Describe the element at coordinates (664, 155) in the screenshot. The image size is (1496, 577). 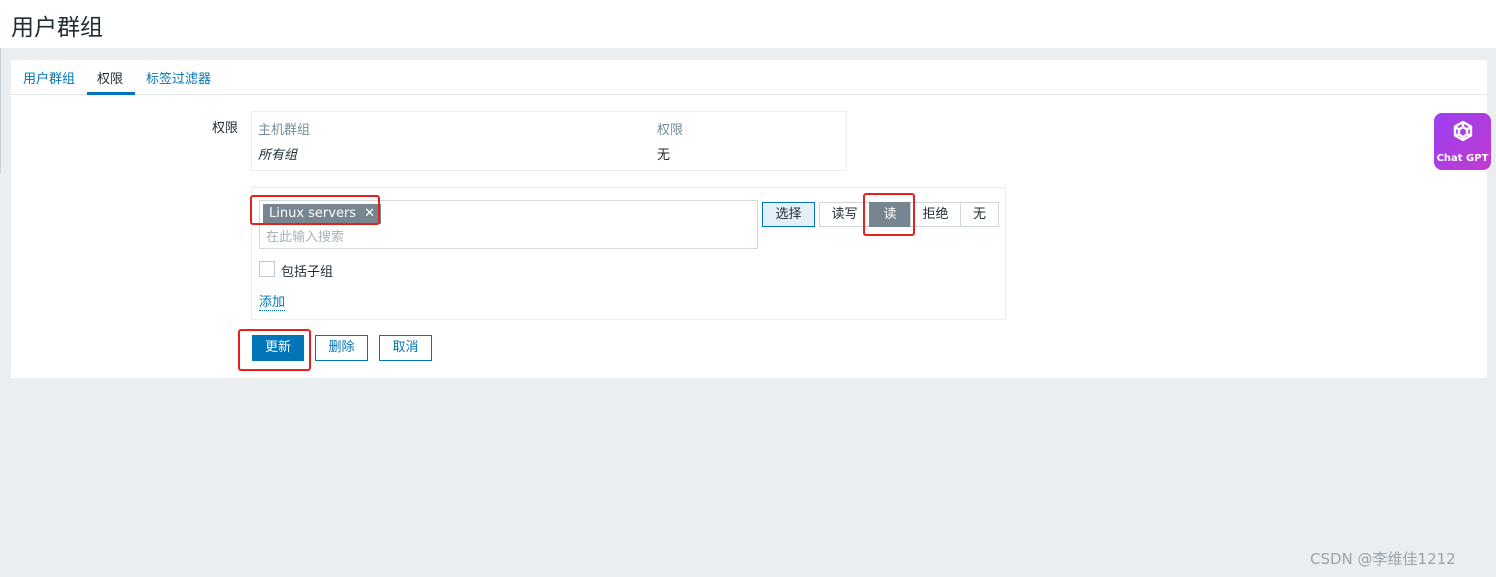
I see `table-cell-permission: 无` at that location.